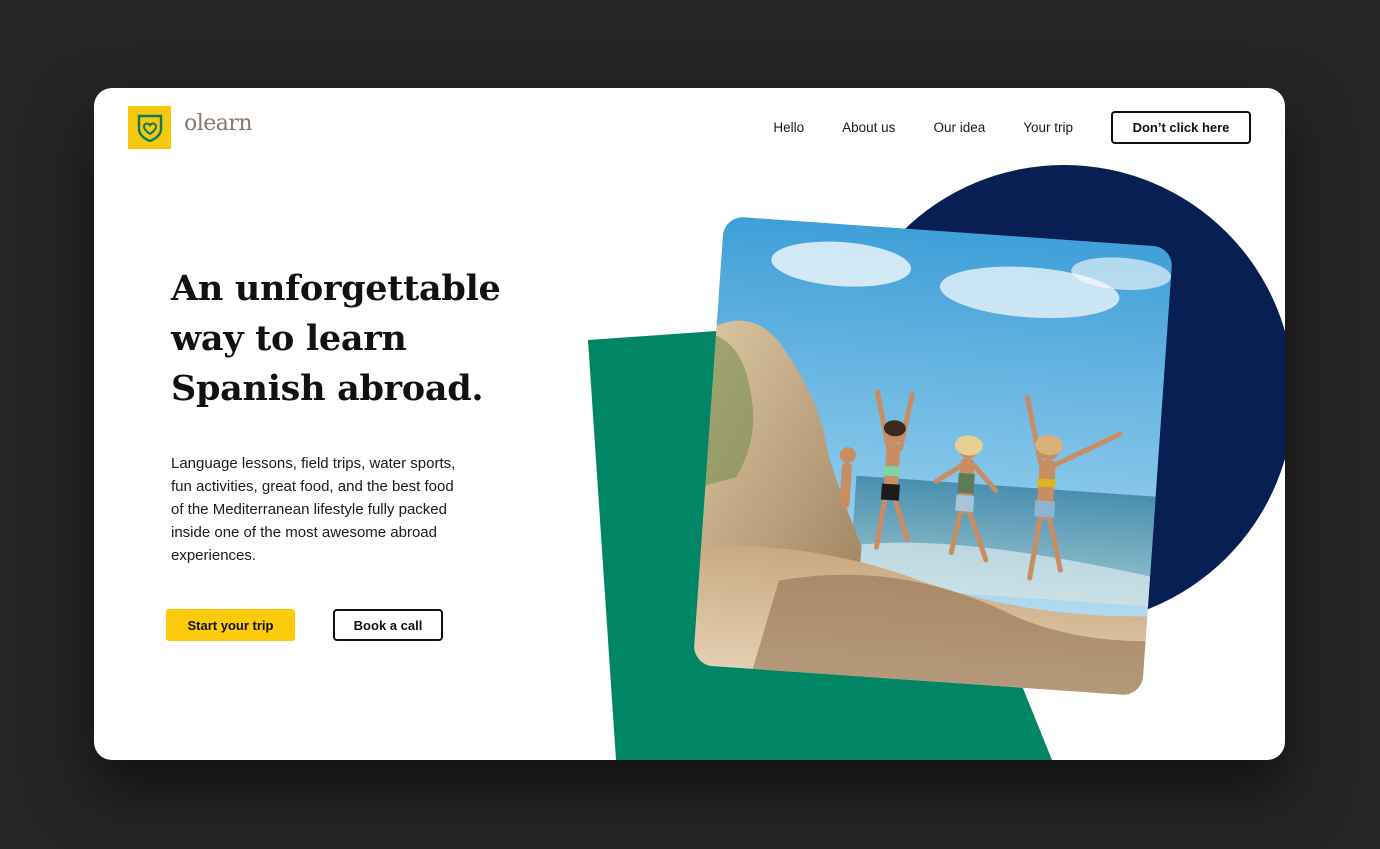  What do you see at coordinates (336, 288) in the screenshot?
I see `hero-headline-line-1: An unforgettable` at bounding box center [336, 288].